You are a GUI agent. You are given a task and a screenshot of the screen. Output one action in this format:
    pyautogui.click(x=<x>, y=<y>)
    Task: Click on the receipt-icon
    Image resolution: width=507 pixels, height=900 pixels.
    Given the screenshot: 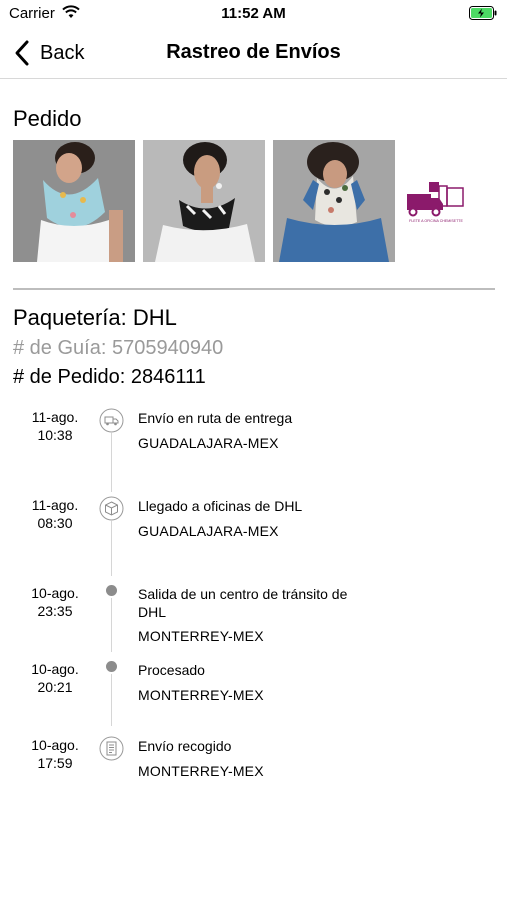 What is the action you would take?
    pyautogui.click(x=111, y=748)
    